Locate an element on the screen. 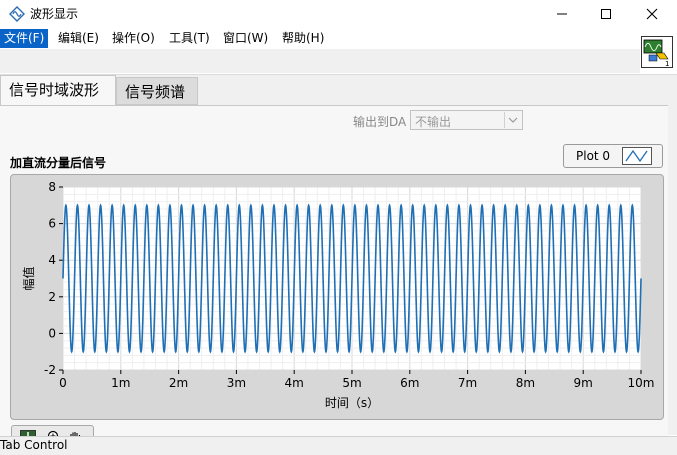 The width and height of the screenshot is (677, 455). vi-icon: 1 is located at coordinates (657, 52).